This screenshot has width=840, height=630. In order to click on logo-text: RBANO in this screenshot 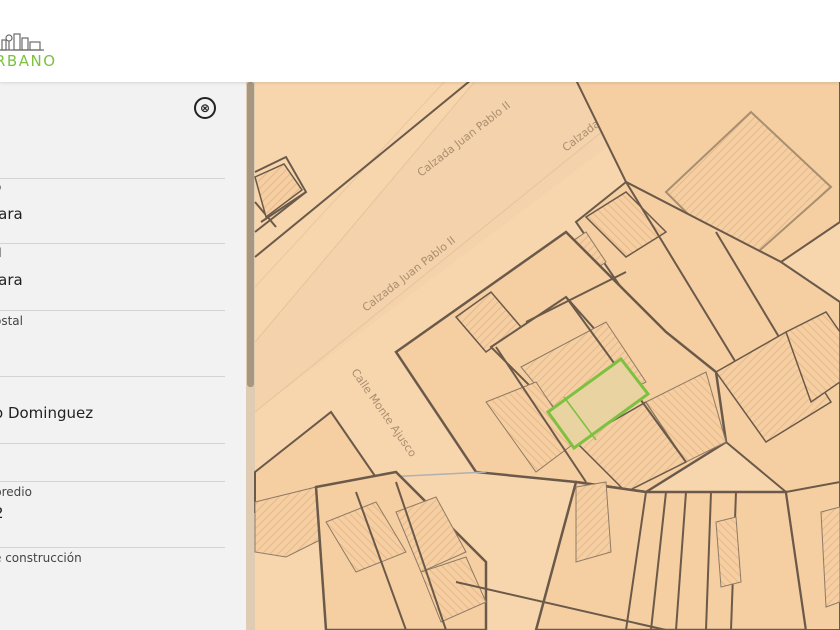, I will do `click(28, 61)`.